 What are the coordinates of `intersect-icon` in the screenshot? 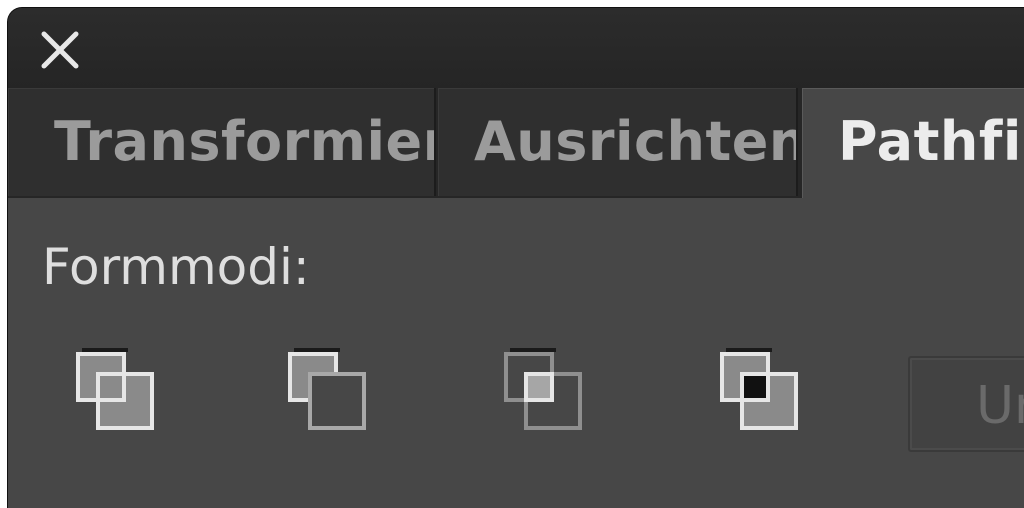 It's located at (543, 389).